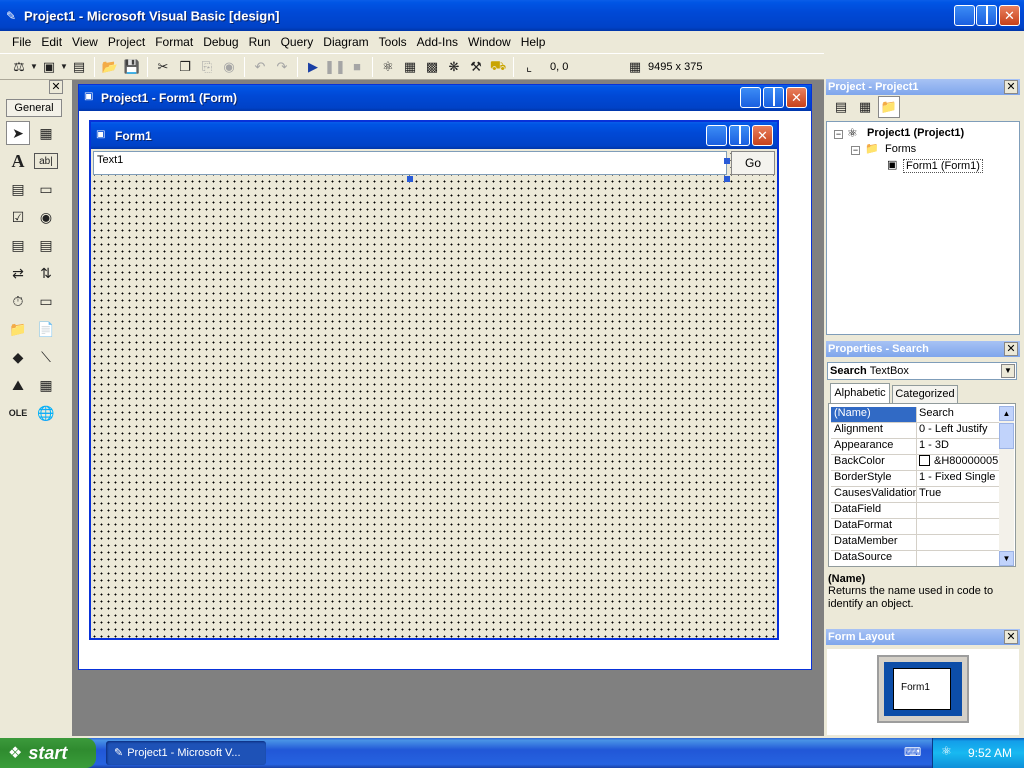 The width and height of the screenshot is (1024, 768). I want to click on property-value: &H80000005, so click(958, 462).